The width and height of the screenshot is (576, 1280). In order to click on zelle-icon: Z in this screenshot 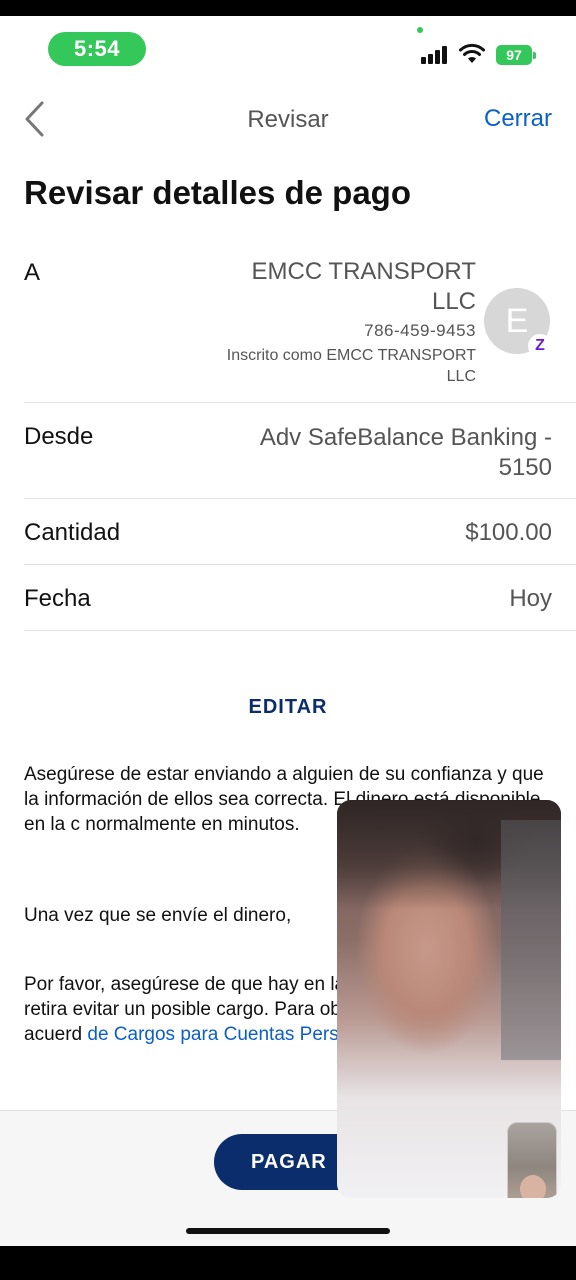, I will do `click(540, 346)`.